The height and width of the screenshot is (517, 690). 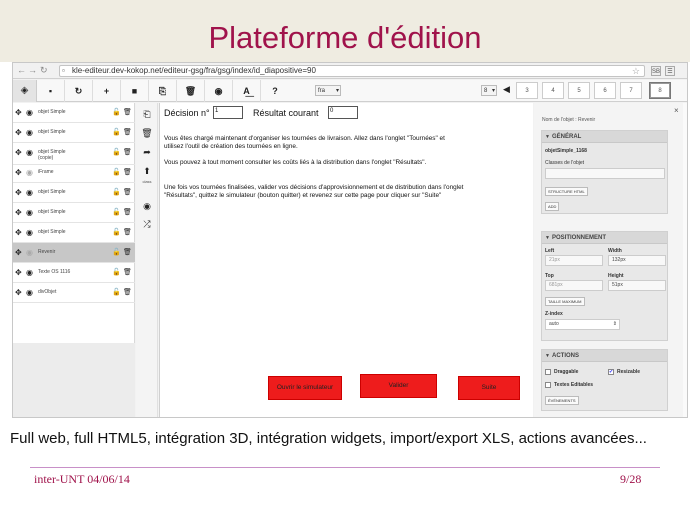 I want to click on translate-icon: A͟, so click(x=247, y=91).